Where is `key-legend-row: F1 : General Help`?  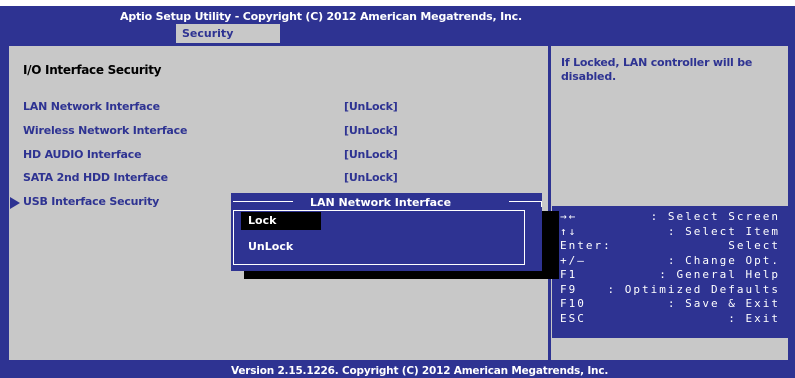
key-legend-row: F1 : General Help is located at coordinates (670, 275).